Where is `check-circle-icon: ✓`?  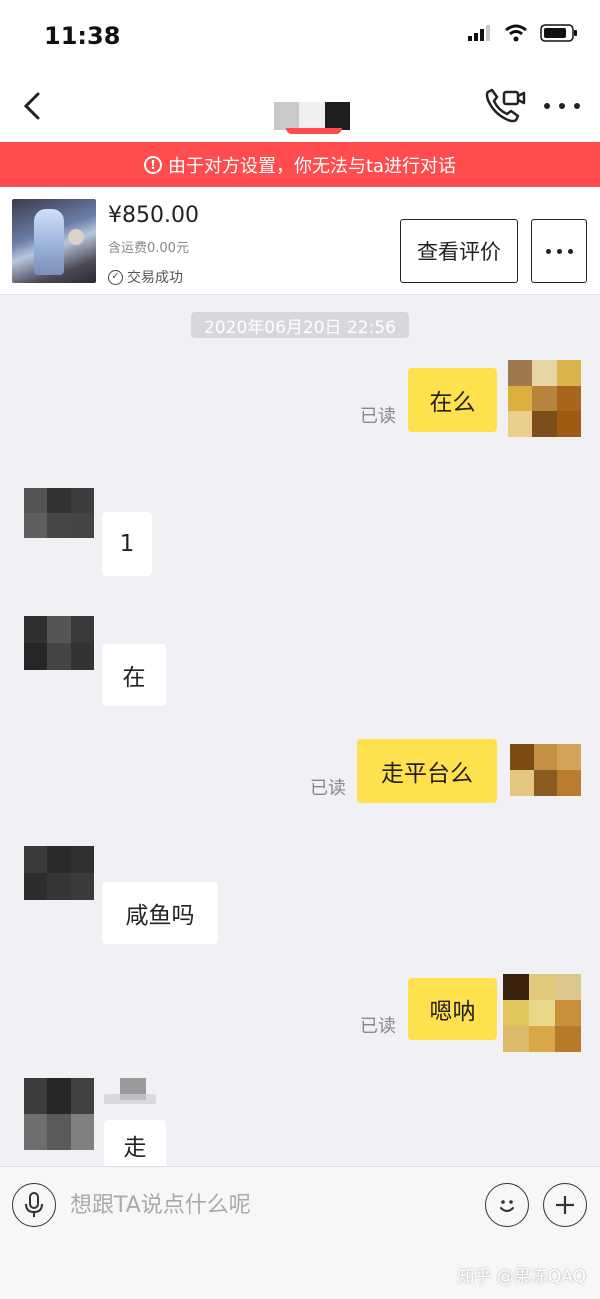 check-circle-icon: ✓ is located at coordinates (115, 277).